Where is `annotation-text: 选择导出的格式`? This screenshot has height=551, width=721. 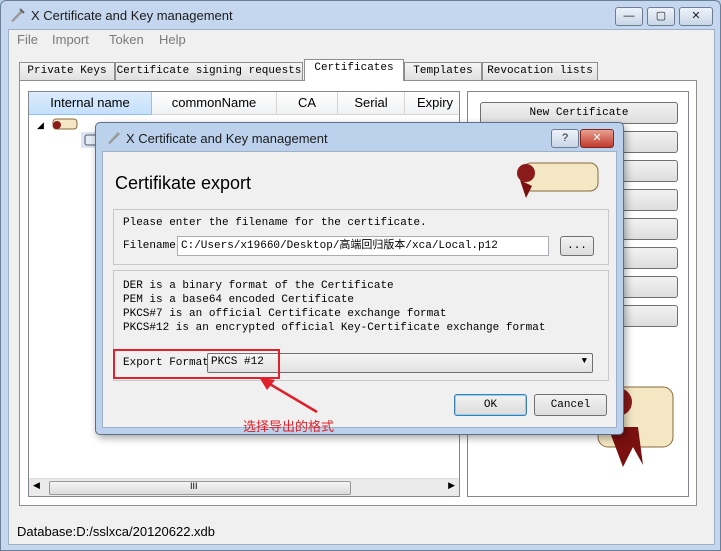 annotation-text: 选择导出的格式 is located at coordinates (289, 426).